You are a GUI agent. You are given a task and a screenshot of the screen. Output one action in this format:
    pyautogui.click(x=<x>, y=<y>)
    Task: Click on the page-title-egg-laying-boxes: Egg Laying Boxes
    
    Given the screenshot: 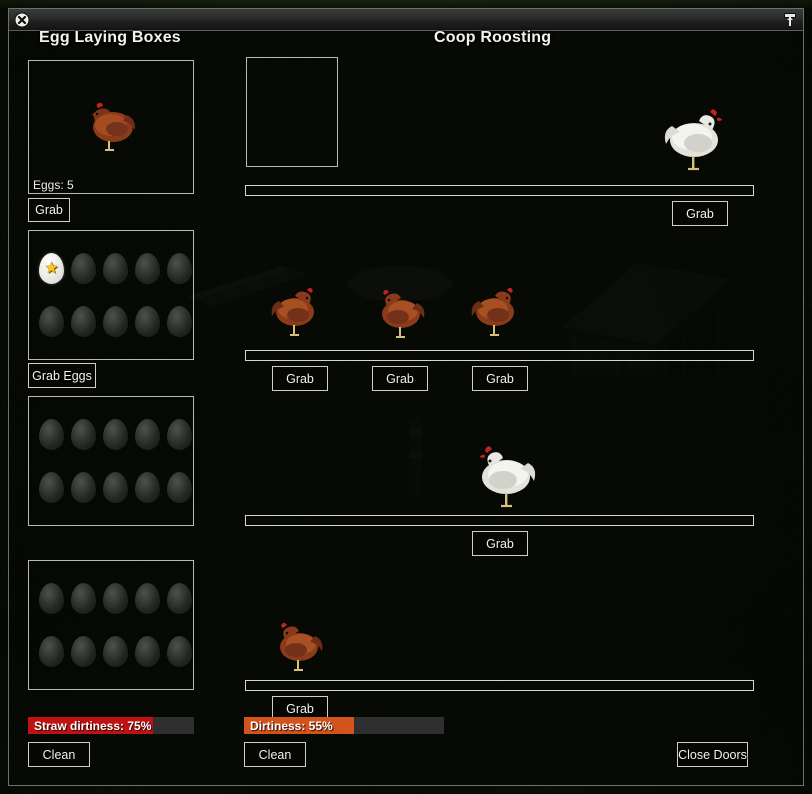 What is the action you would take?
    pyautogui.click(x=110, y=37)
    